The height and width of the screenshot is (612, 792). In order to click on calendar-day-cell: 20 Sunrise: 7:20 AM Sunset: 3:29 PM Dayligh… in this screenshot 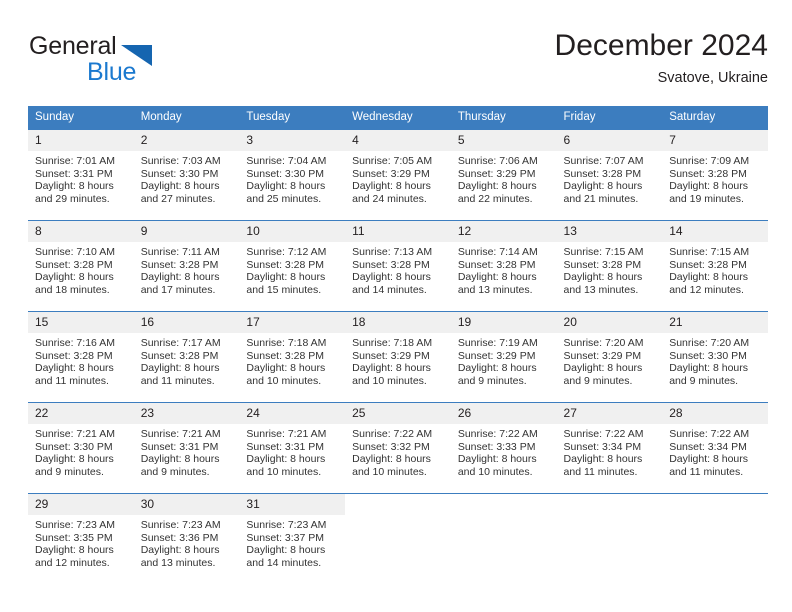, I will do `click(609, 351)`.